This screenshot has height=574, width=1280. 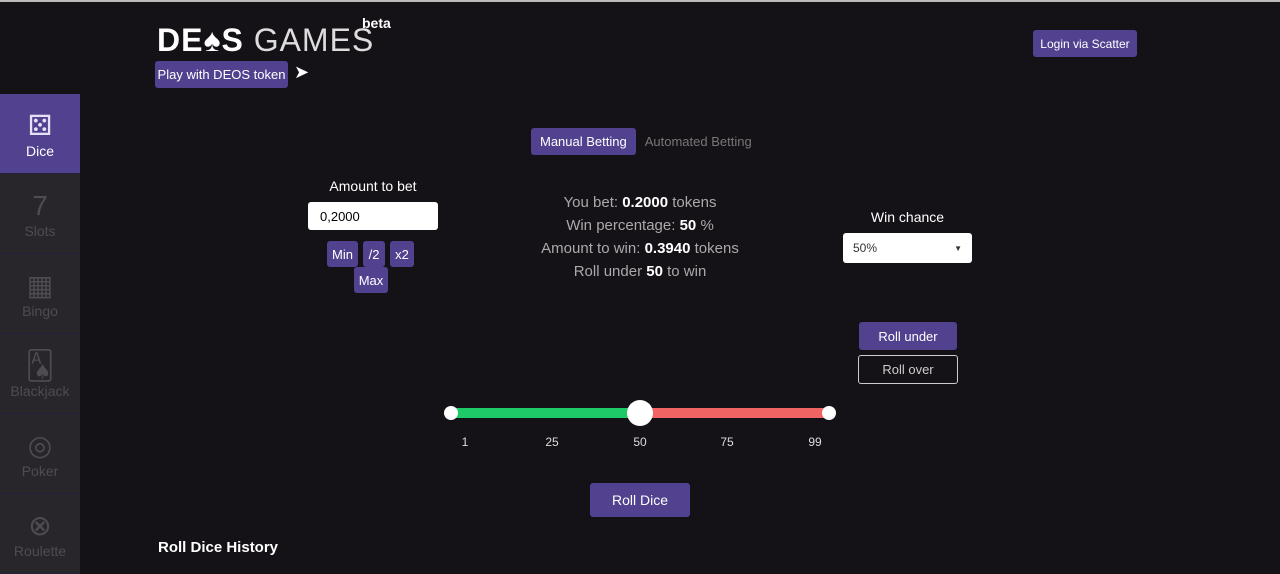 What do you see at coordinates (40, 445) in the screenshot?
I see `poker-icon: ◎` at bounding box center [40, 445].